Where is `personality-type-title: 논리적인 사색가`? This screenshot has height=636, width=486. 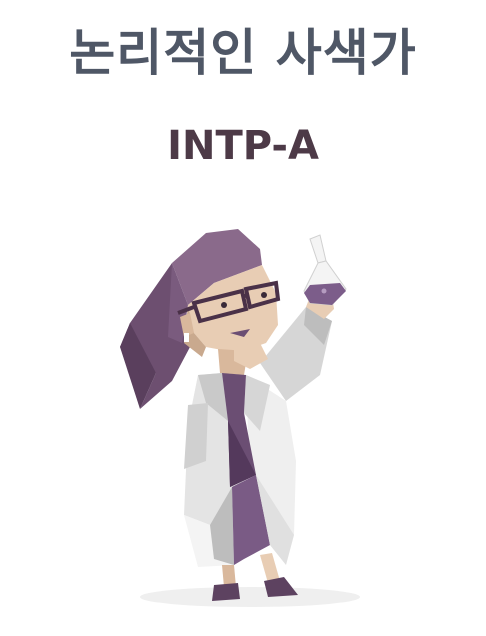 personality-type-title: 논리적인 사색가 is located at coordinates (243, 53).